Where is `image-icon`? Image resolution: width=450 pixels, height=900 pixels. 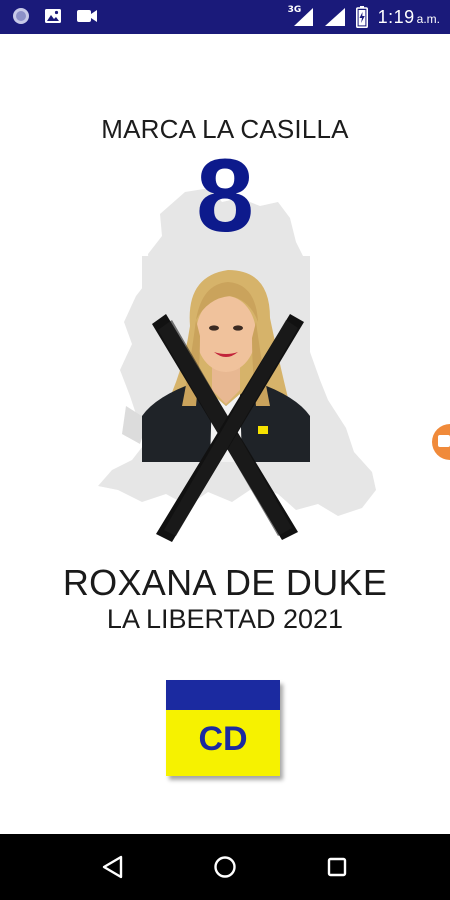 image-icon is located at coordinates (53, 16).